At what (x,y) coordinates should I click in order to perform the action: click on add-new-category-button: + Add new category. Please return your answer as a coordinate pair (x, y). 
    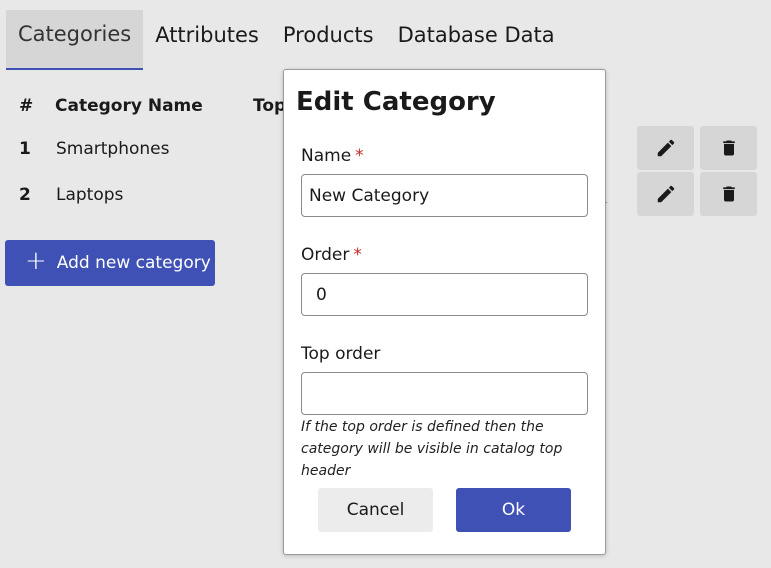
    Looking at the image, I should click on (110, 263).